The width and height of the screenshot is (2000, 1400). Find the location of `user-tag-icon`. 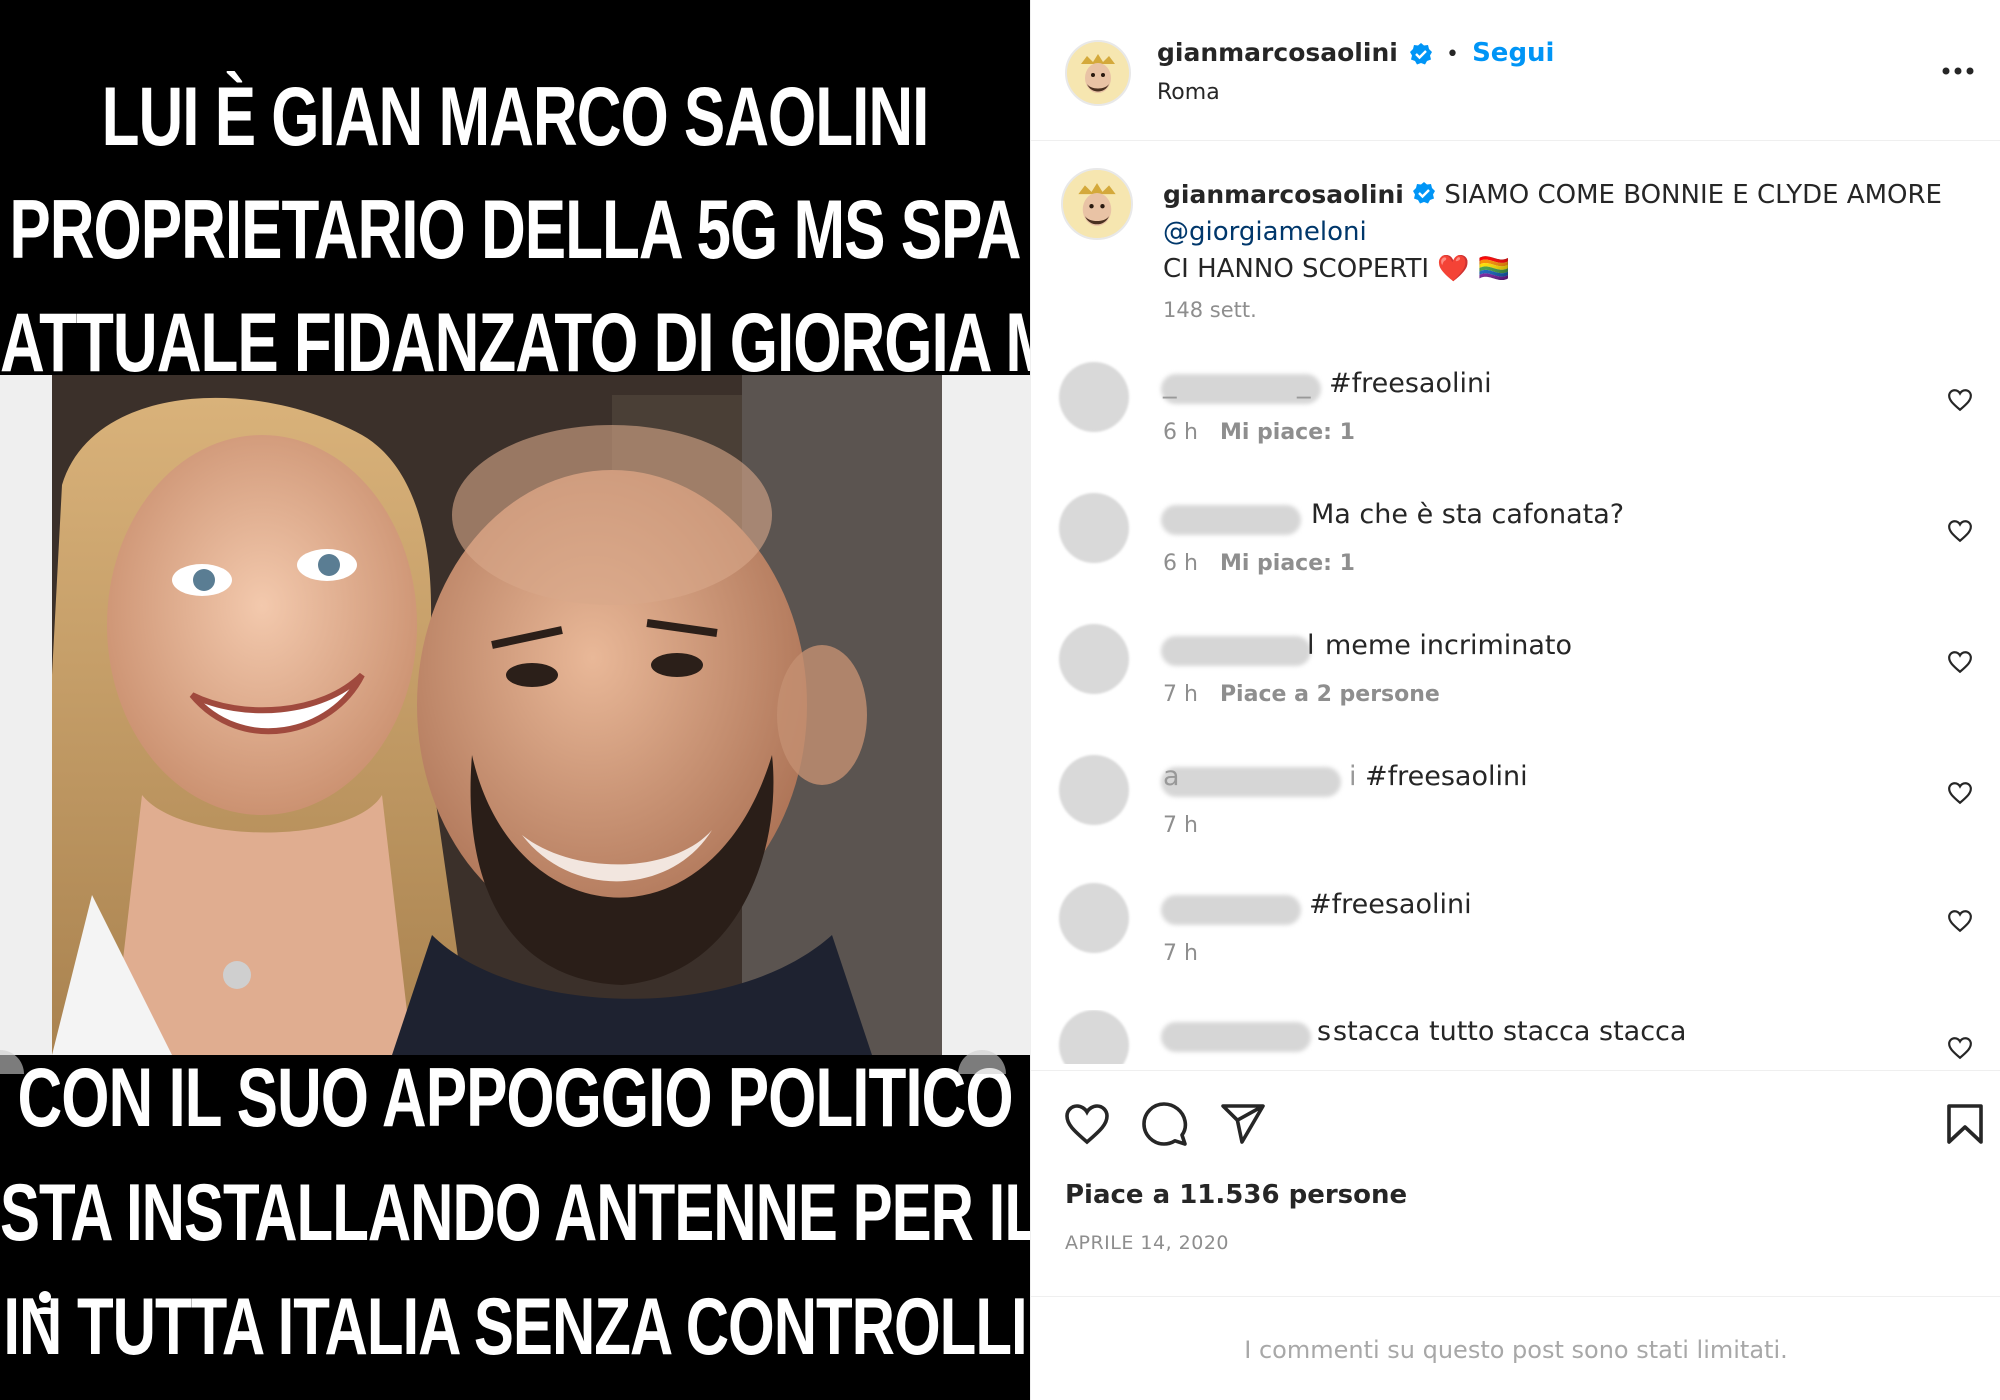

user-tag-icon is located at coordinates (45, 1302).